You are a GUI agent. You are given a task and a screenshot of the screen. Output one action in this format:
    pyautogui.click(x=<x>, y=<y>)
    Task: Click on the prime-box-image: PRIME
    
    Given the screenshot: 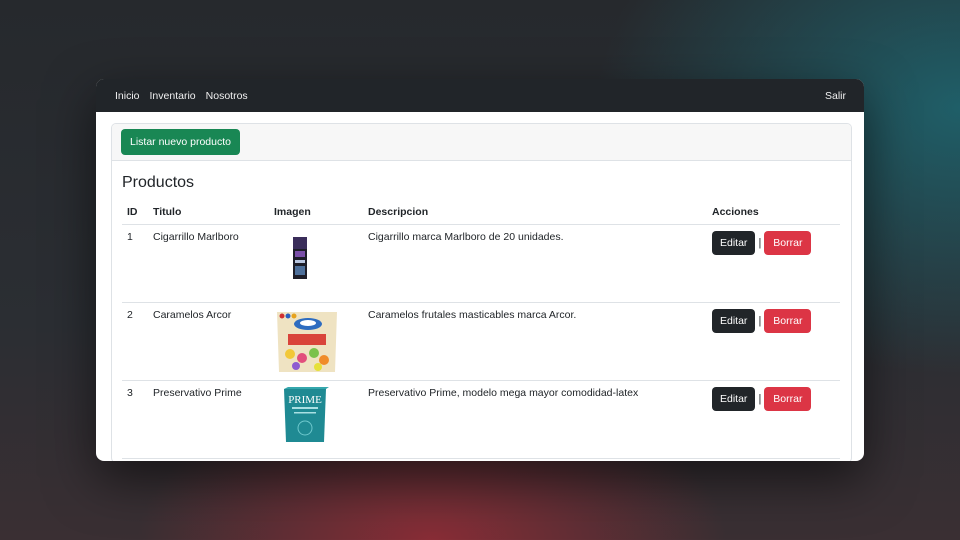 What is the action you would take?
    pyautogui.click(x=306, y=414)
    